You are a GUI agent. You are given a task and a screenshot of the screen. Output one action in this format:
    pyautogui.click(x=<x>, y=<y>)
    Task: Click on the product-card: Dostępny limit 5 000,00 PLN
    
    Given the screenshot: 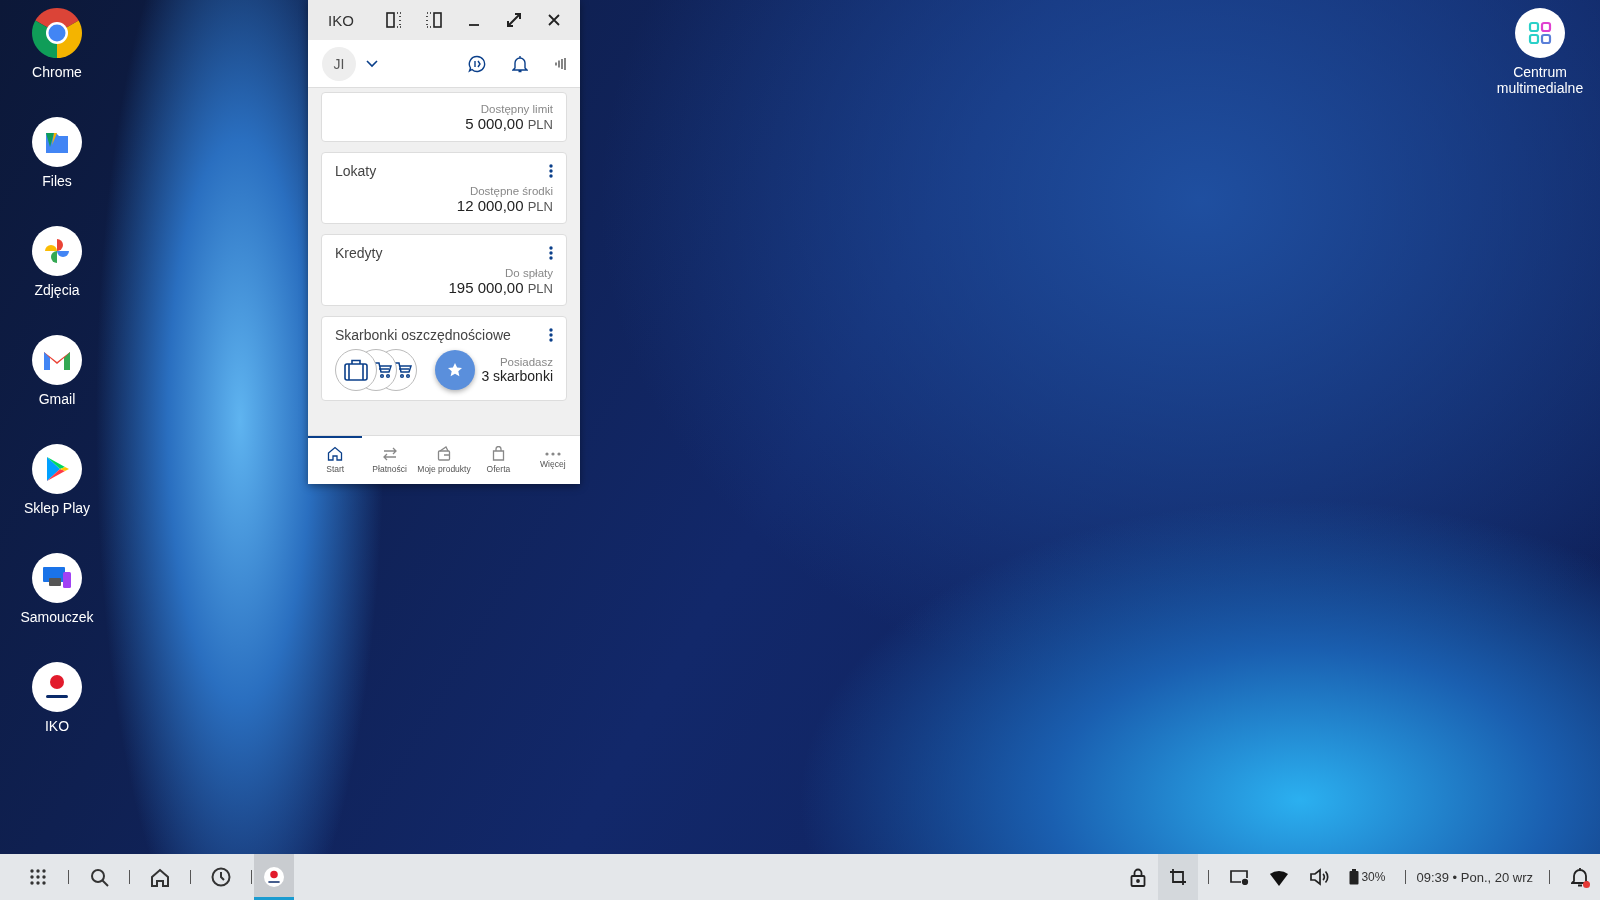 What is the action you would take?
    pyautogui.click(x=444, y=117)
    